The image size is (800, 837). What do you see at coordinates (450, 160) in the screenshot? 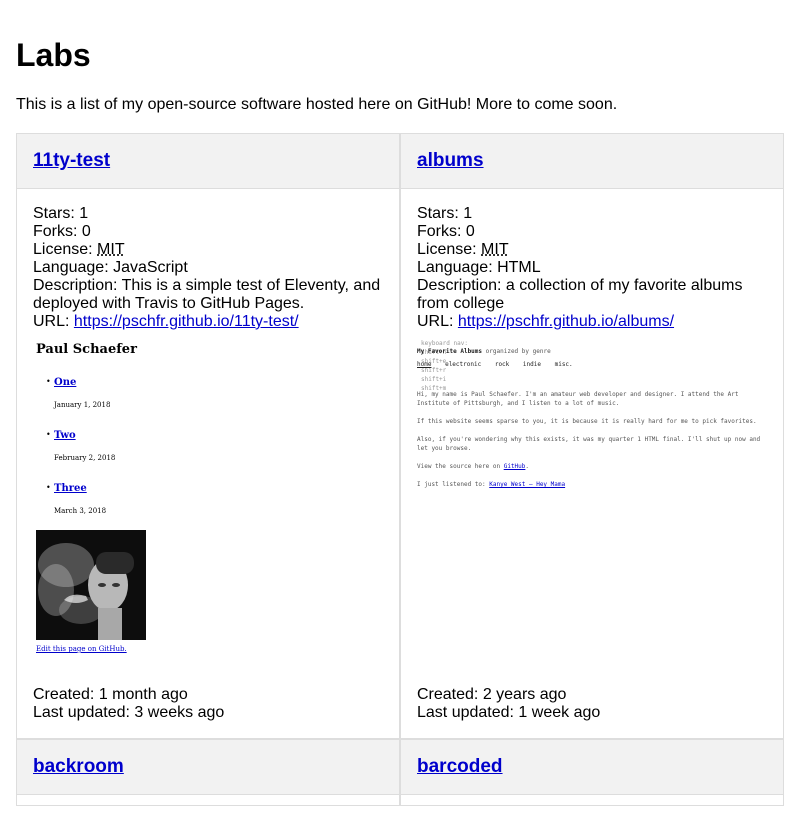
I see `repo-title-link: albums` at bounding box center [450, 160].